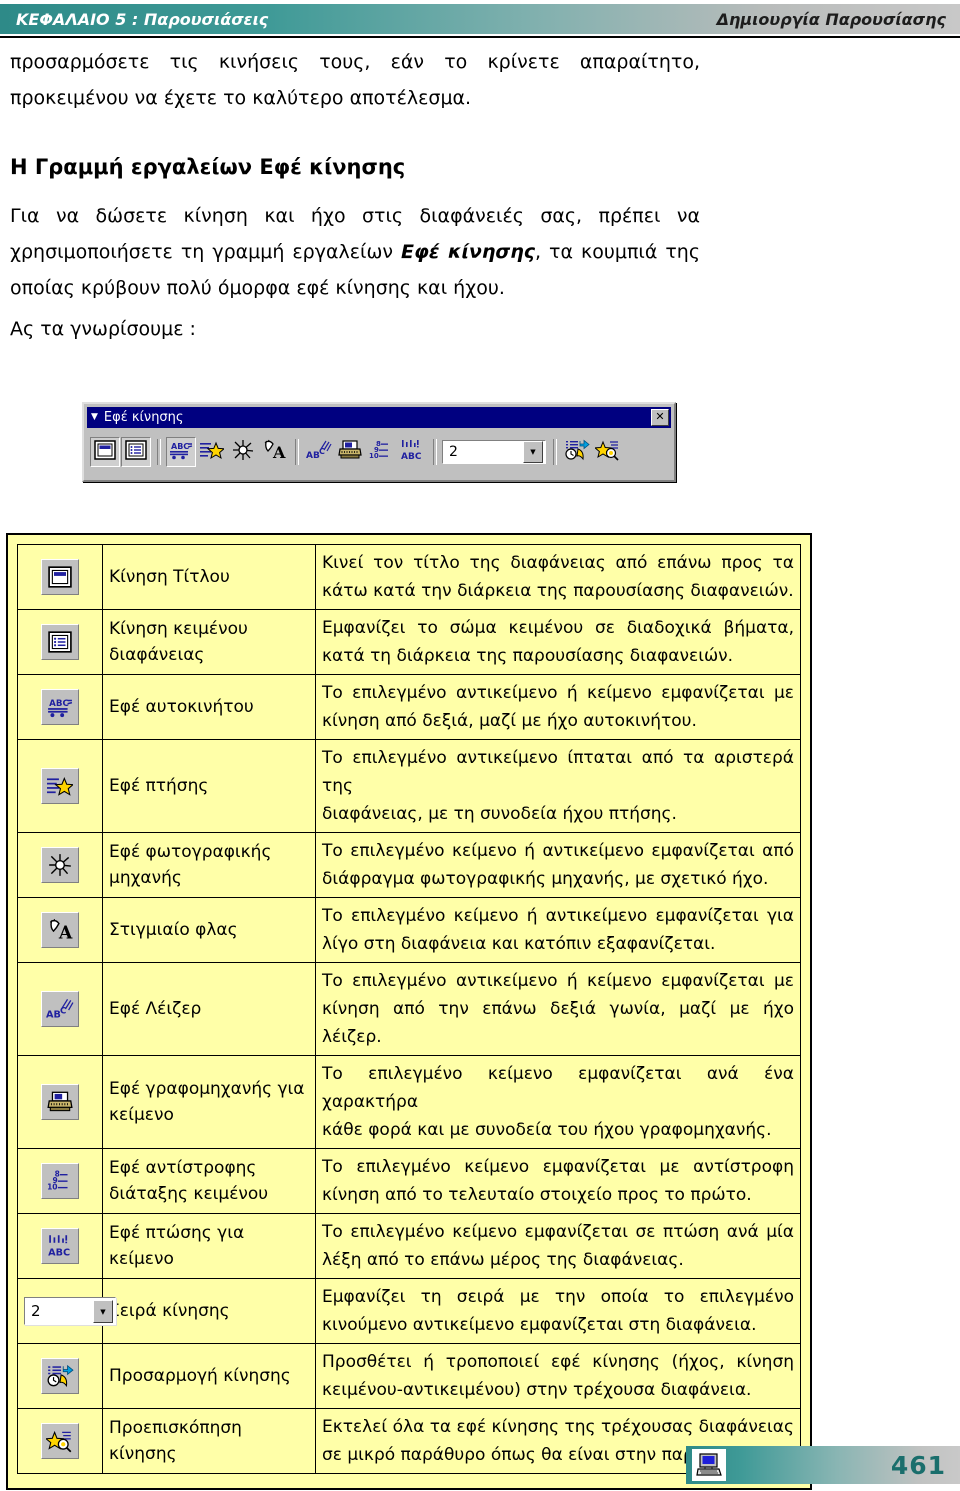 The image size is (960, 1491). What do you see at coordinates (209, 577) in the screenshot?
I see `effect-name: Κίνηση Τίτλου` at bounding box center [209, 577].